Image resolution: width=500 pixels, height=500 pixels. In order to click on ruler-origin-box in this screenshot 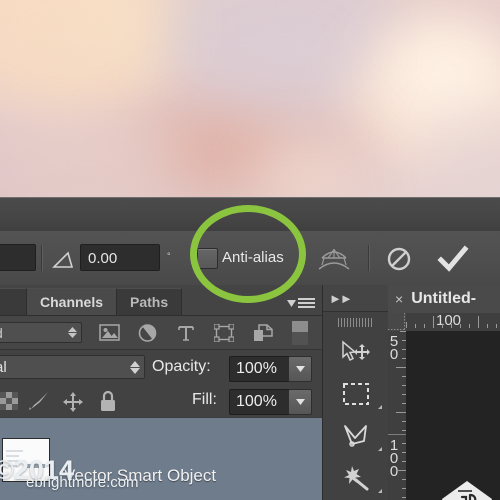, I will do `click(397, 322)`.